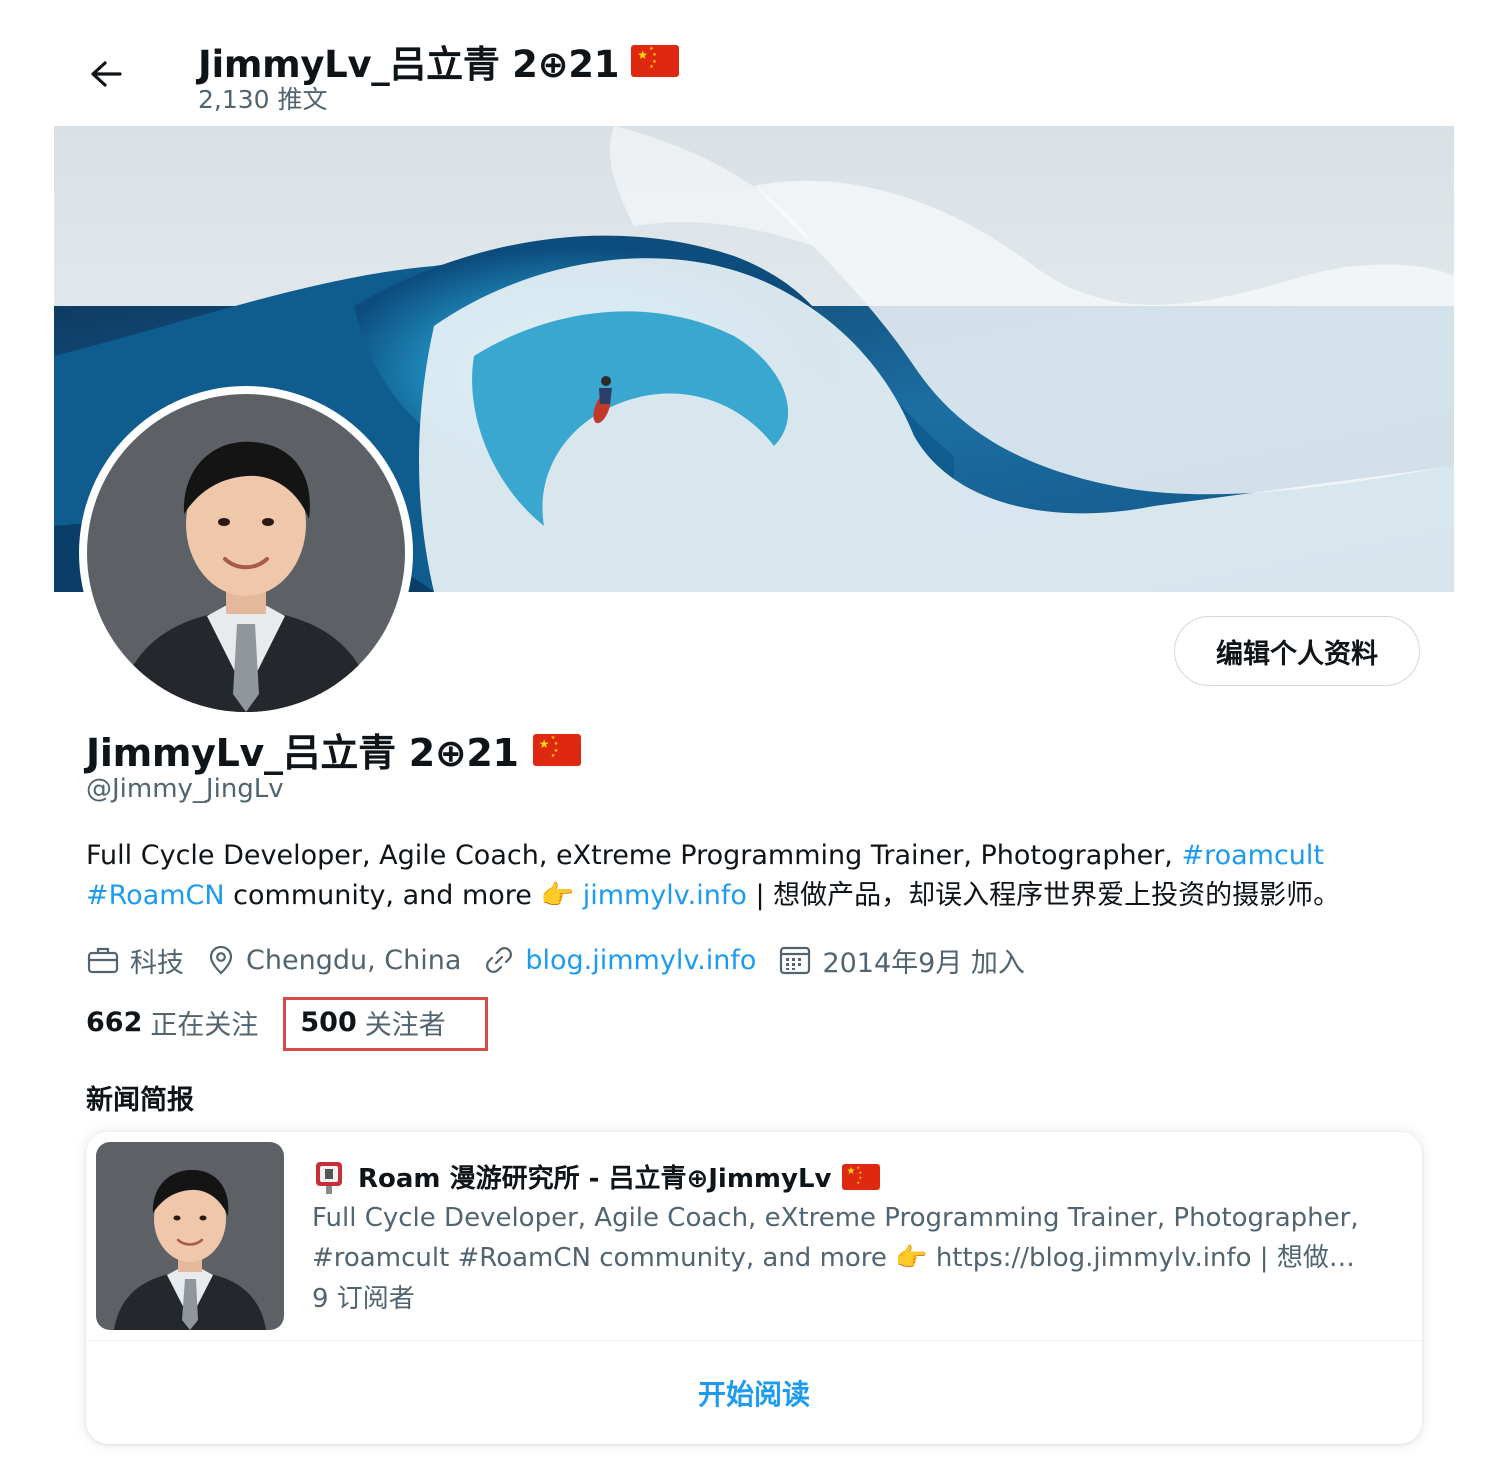  I want to click on newsletter-title: Roam 漫游研究所 - 吕立青⊕JimmyLv ★ ★ ★ ★ ★, so click(596, 1176).